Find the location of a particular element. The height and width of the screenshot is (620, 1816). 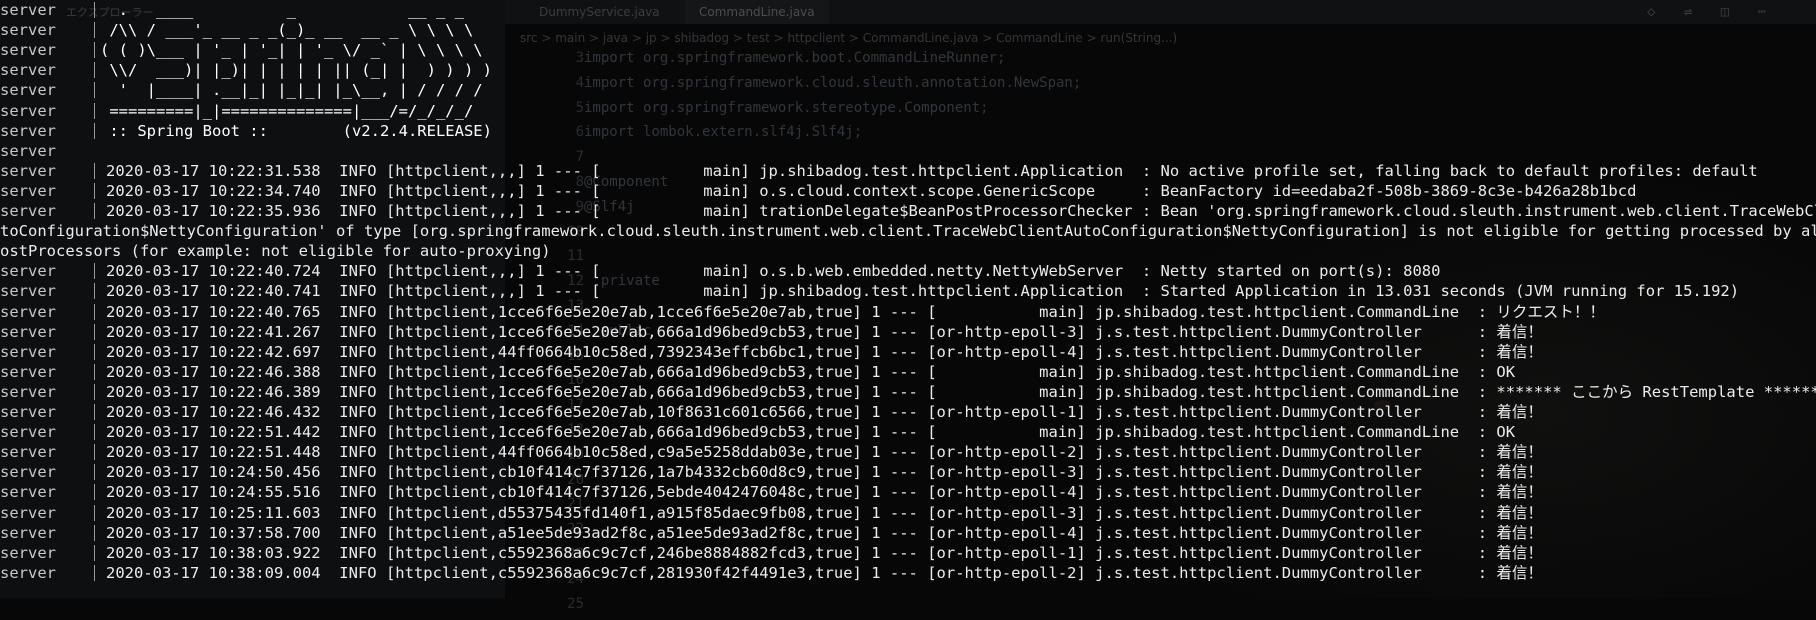

blank-line: server is located at coordinates (908, 151).